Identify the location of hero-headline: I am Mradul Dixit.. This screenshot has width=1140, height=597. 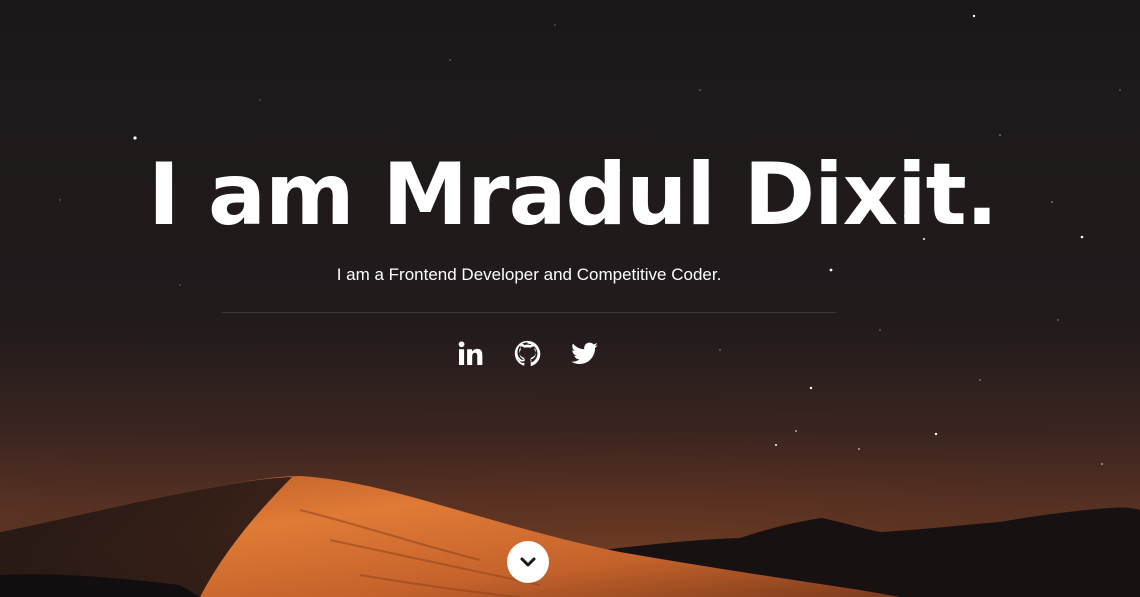
(573, 195).